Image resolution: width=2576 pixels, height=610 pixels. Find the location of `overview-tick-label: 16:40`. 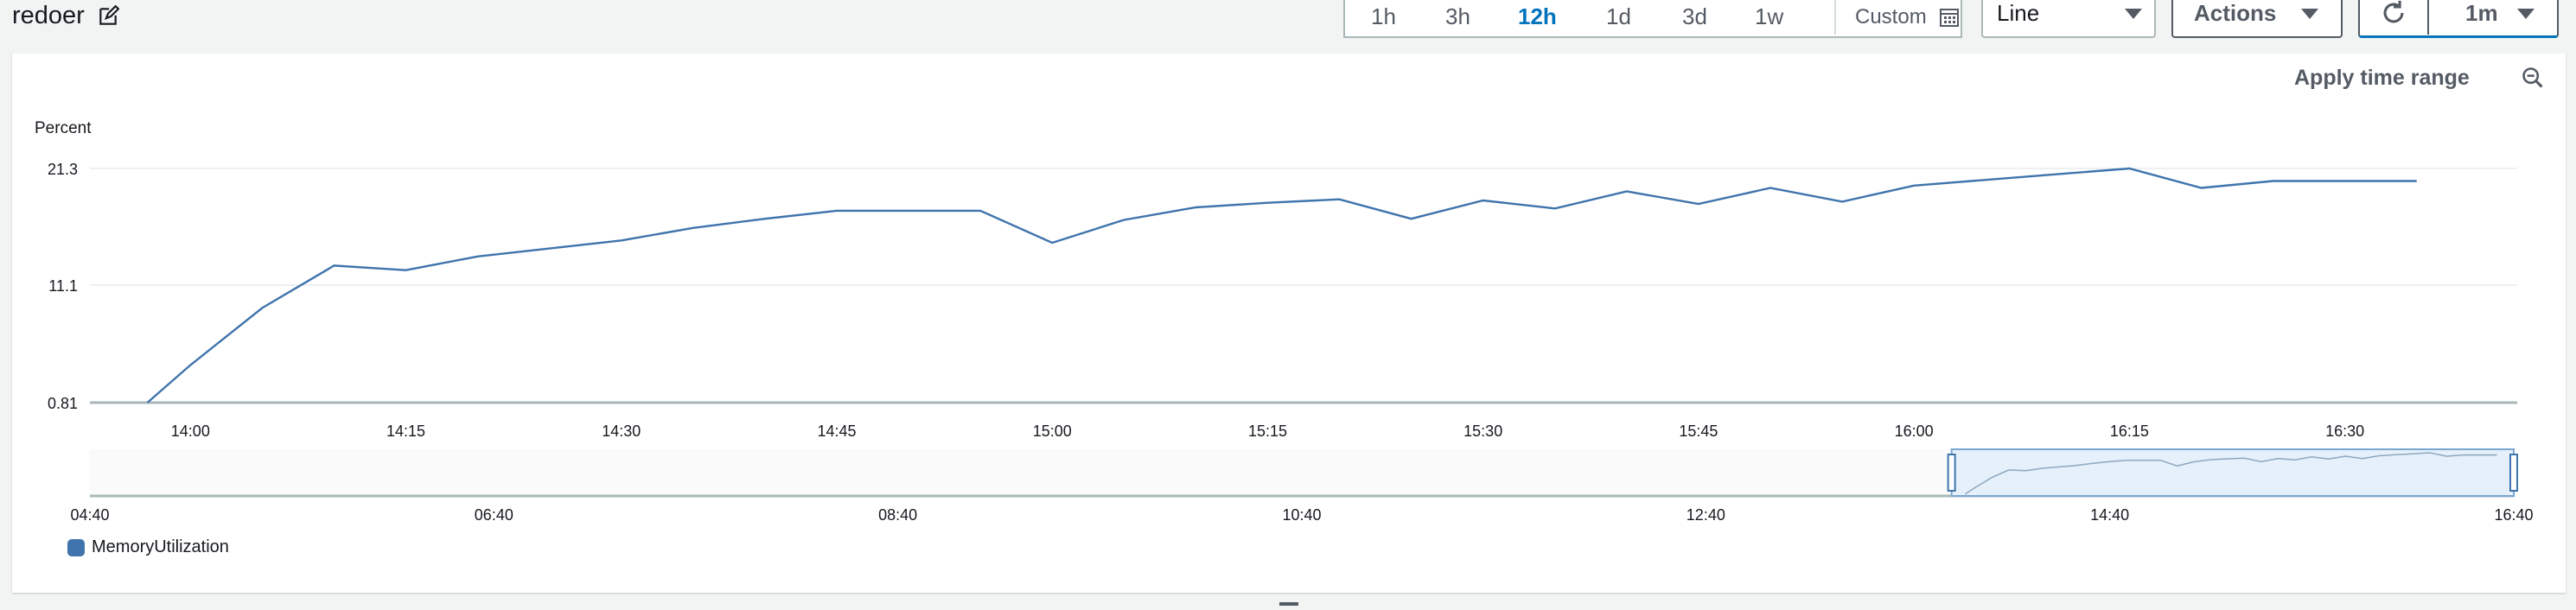

overview-tick-label: 16:40 is located at coordinates (2513, 515).